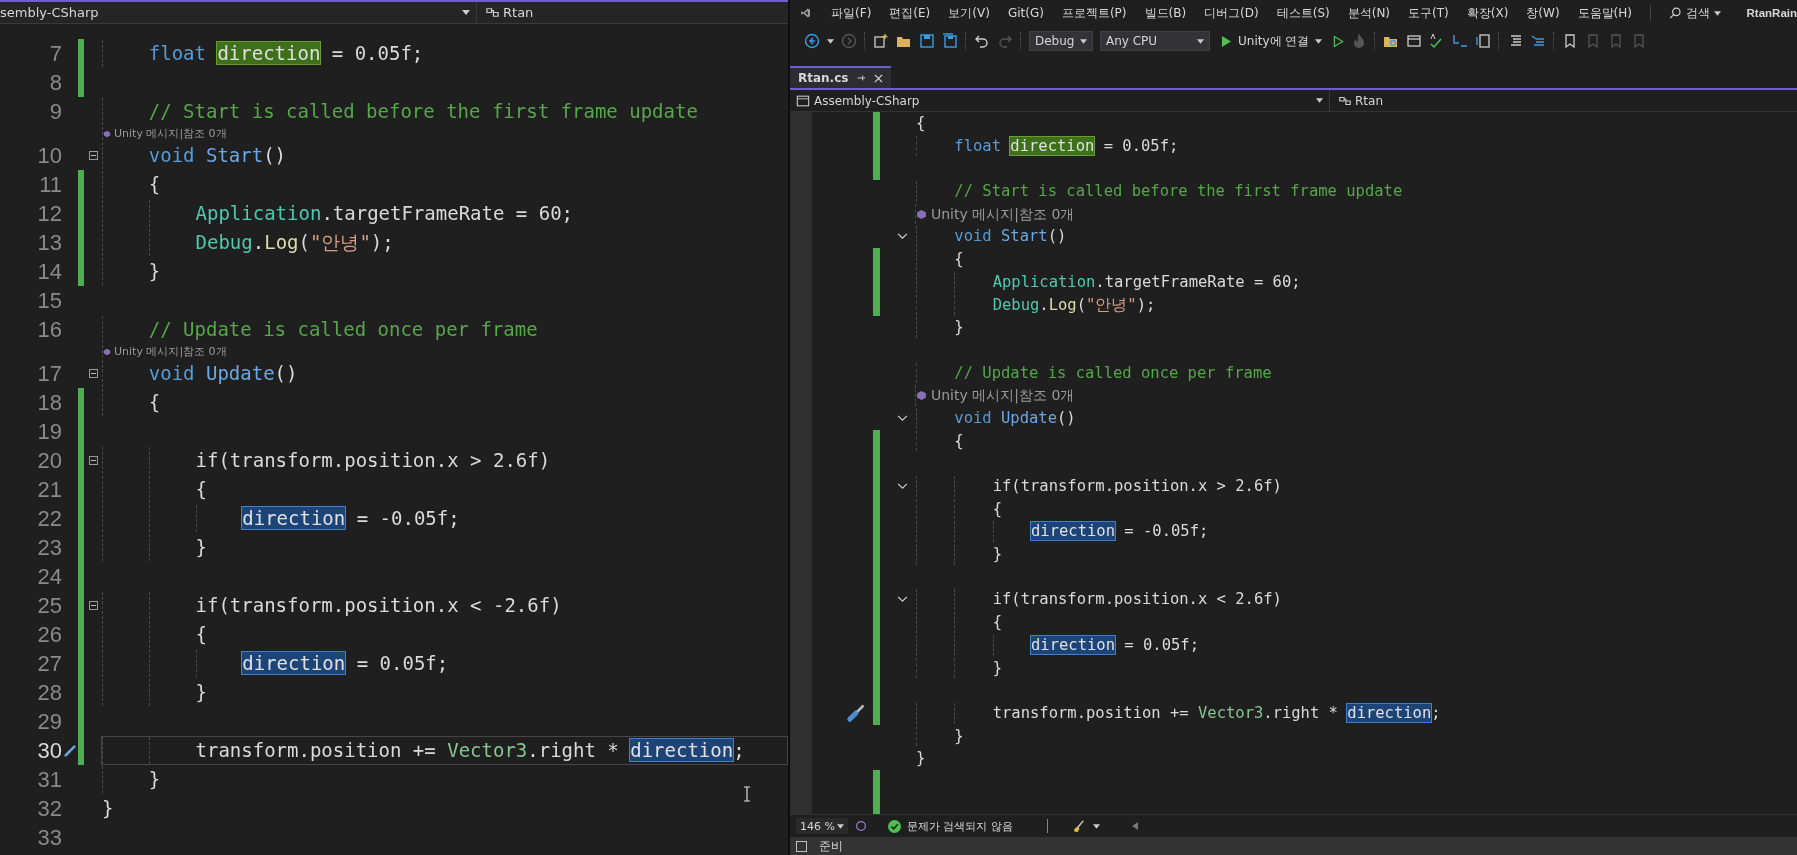 The width and height of the screenshot is (1797, 855). Describe the element at coordinates (1272, 41) in the screenshot. I see `run-button: Unity에 연결` at that location.